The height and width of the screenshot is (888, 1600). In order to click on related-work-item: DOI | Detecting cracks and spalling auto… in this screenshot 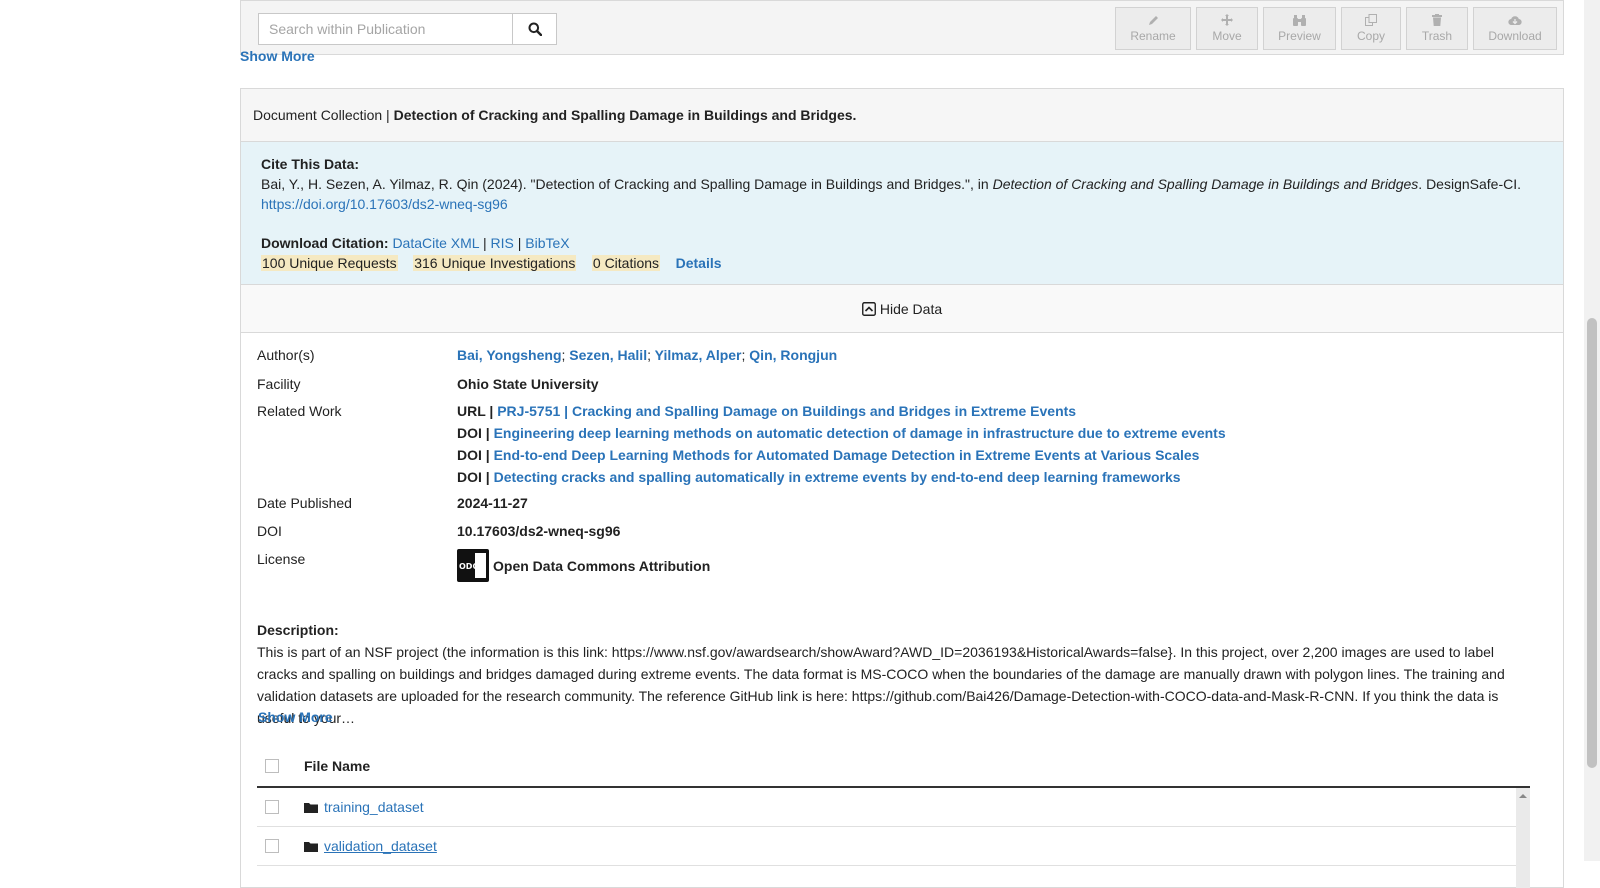, I will do `click(841, 477)`.